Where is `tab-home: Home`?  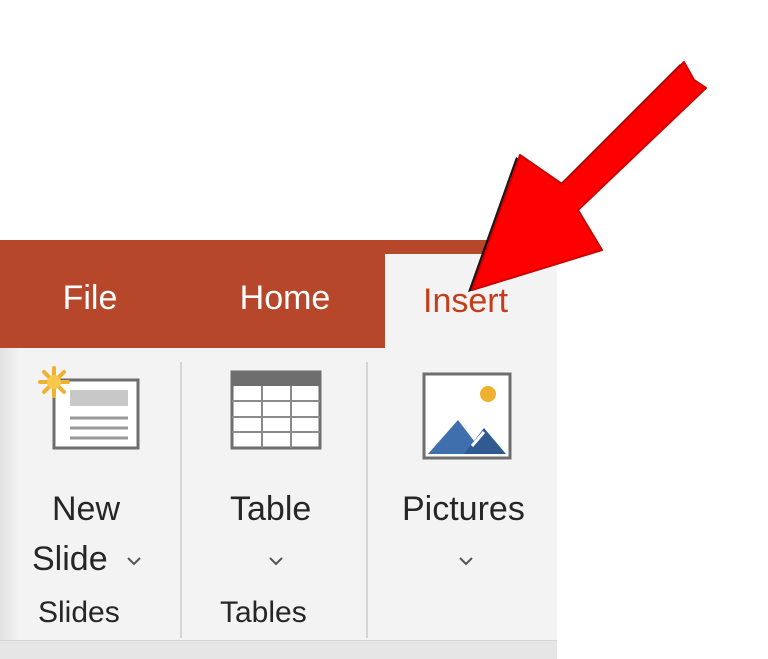 tab-home: Home is located at coordinates (285, 294).